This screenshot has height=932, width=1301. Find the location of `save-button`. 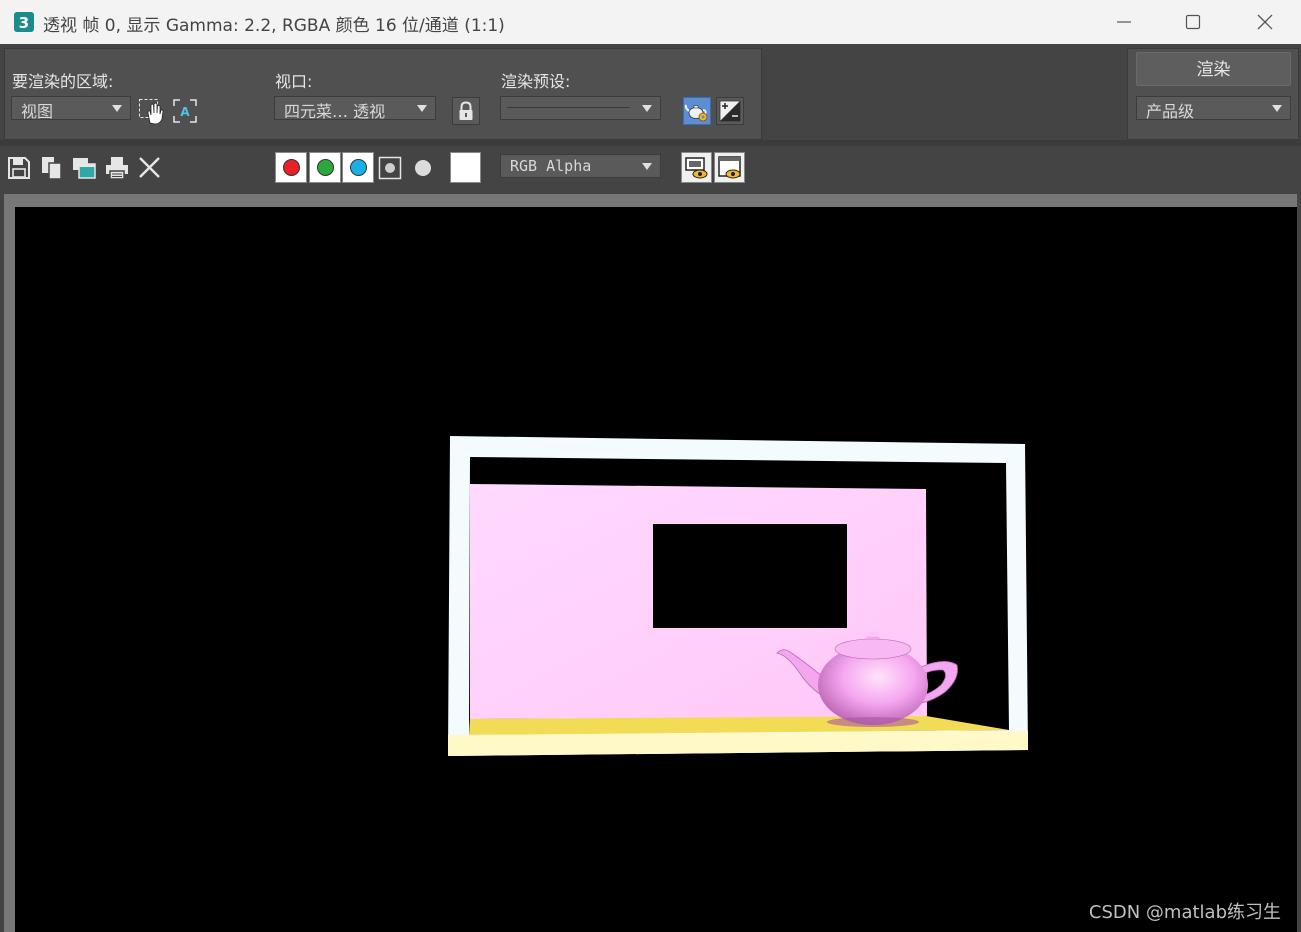

save-button is located at coordinates (19, 168).